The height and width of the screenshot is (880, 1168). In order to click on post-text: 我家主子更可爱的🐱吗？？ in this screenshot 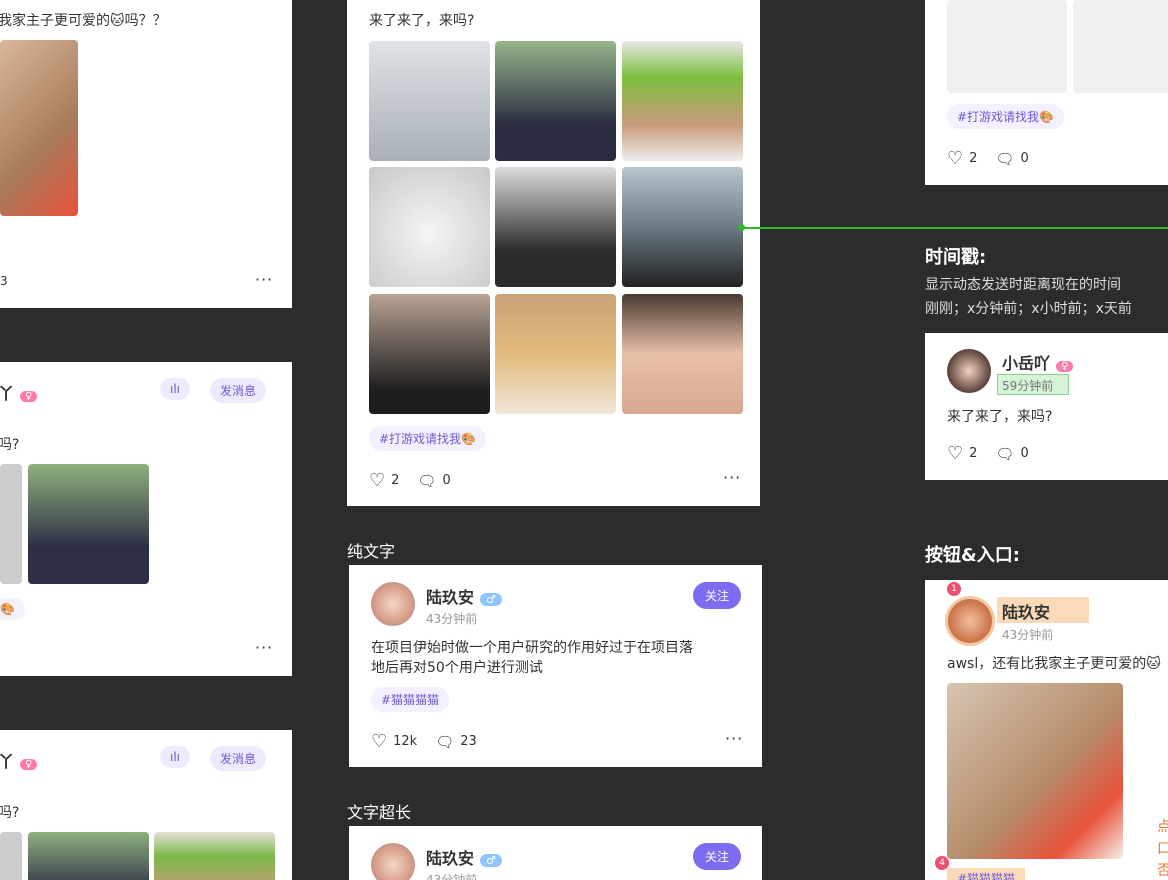, I will do `click(83, 21)`.